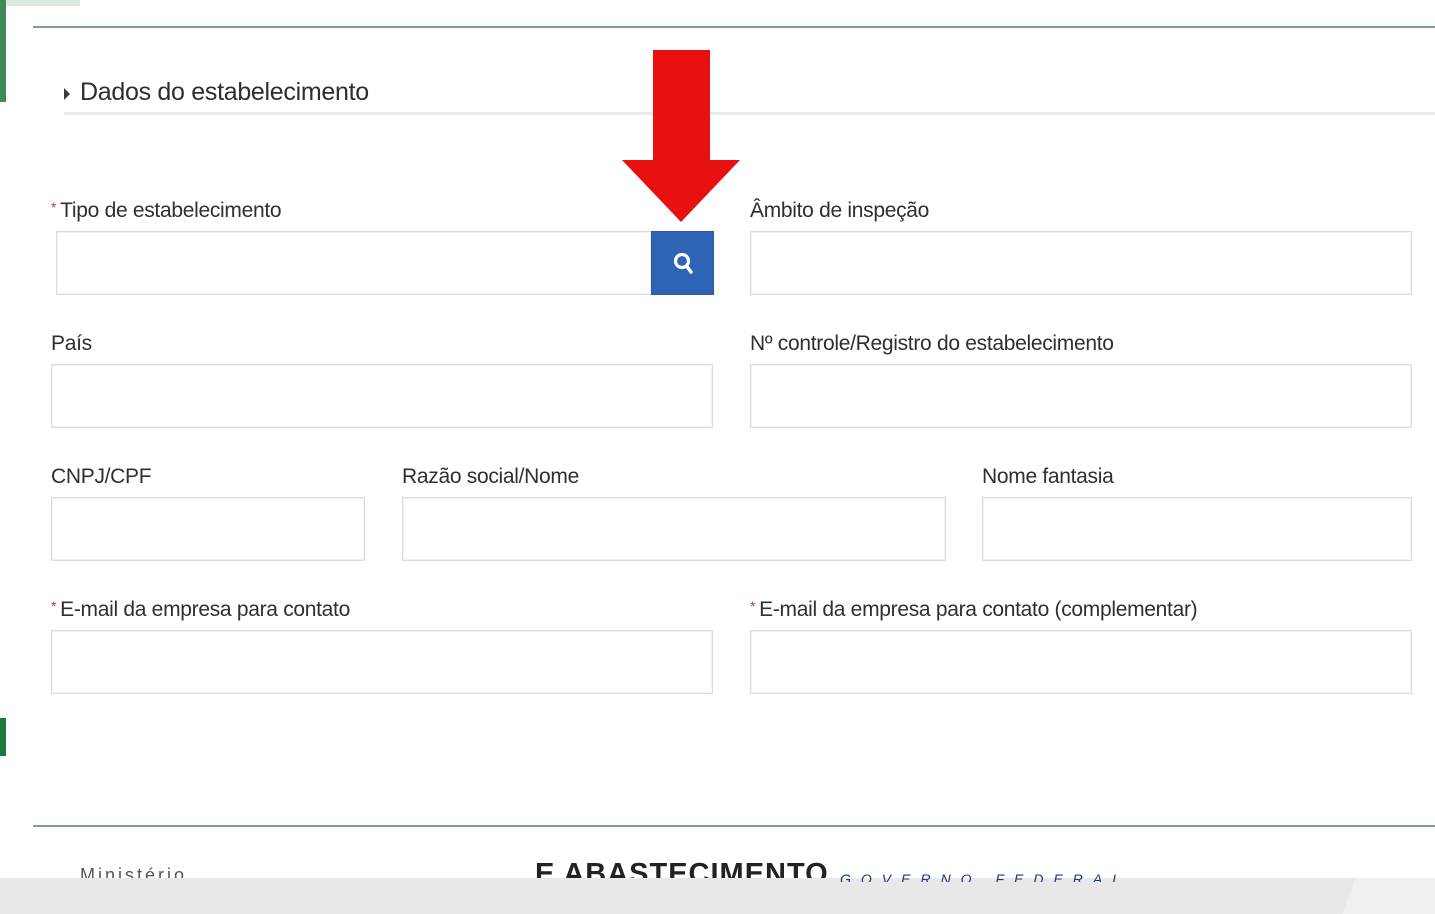  I want to click on caret-right-icon, so click(67, 94).